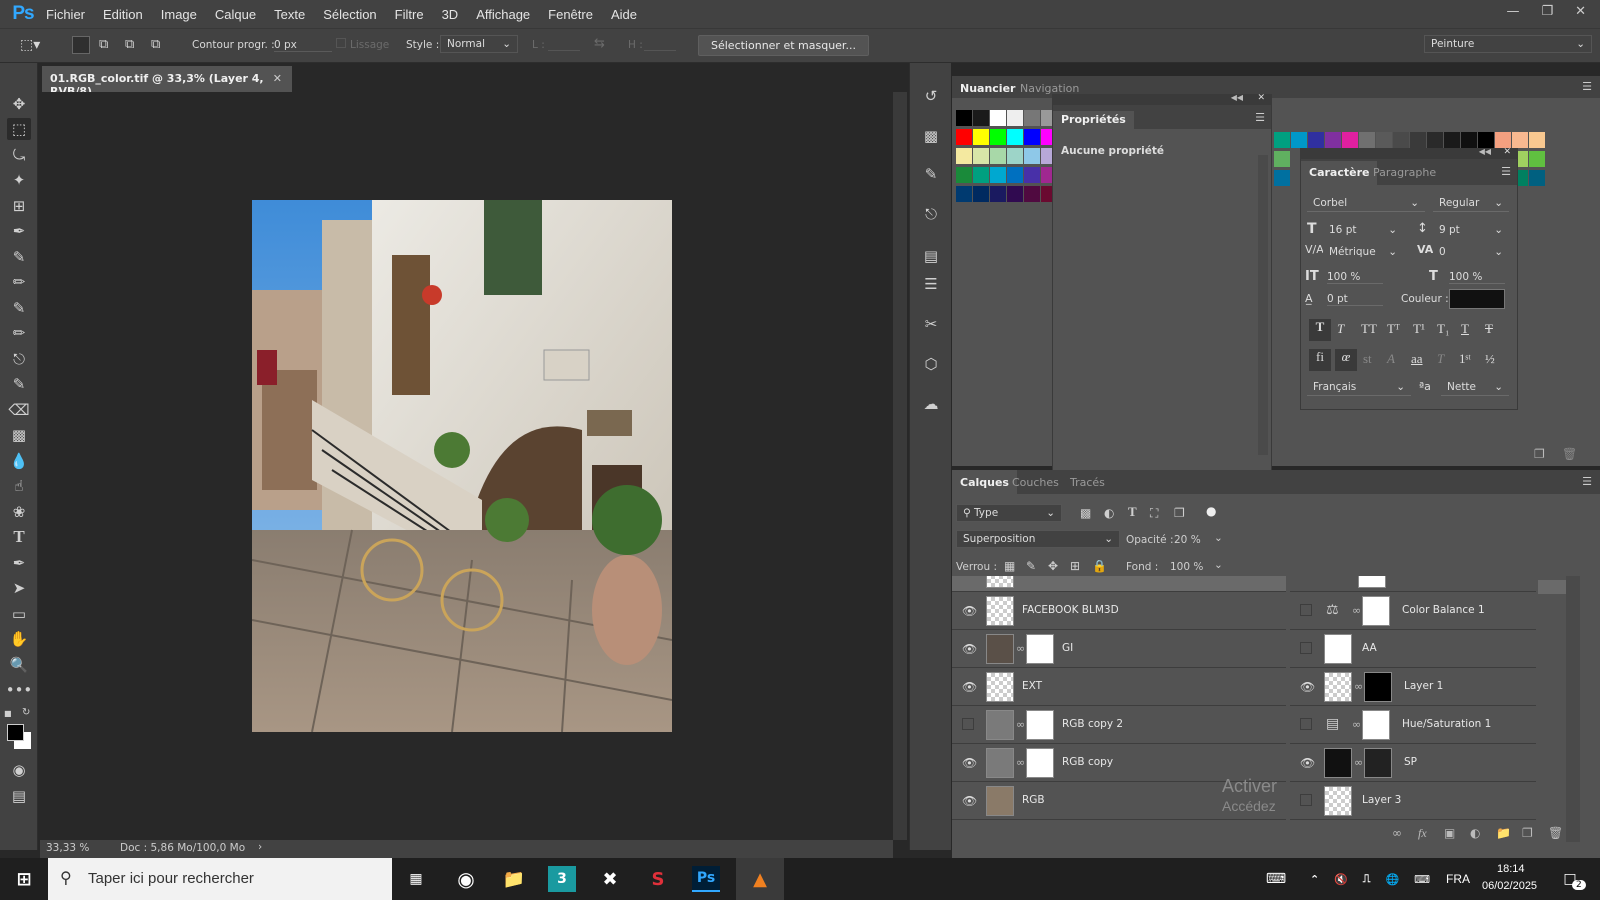 The image size is (1600, 900). What do you see at coordinates (19, 537) in the screenshot?
I see `type-tool-icon: T` at bounding box center [19, 537].